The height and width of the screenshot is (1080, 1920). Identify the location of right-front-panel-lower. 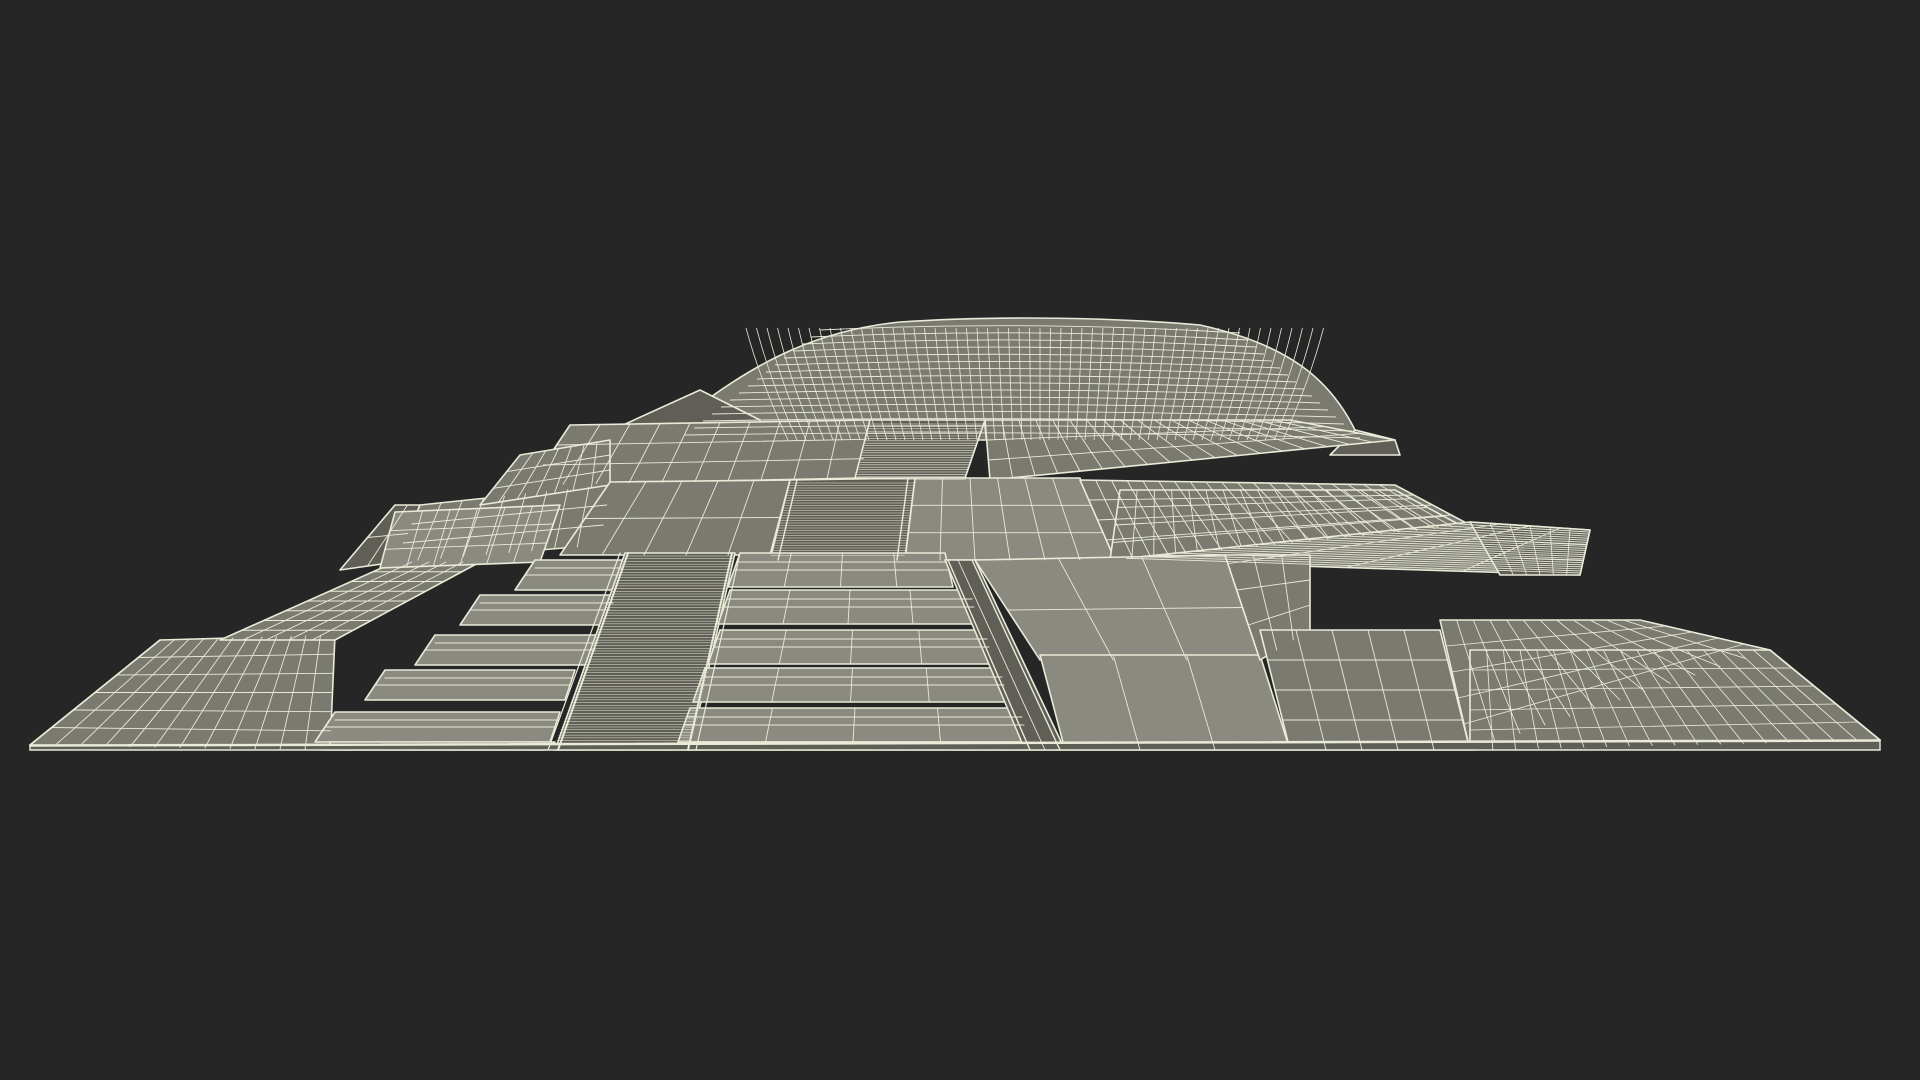
(1165, 702).